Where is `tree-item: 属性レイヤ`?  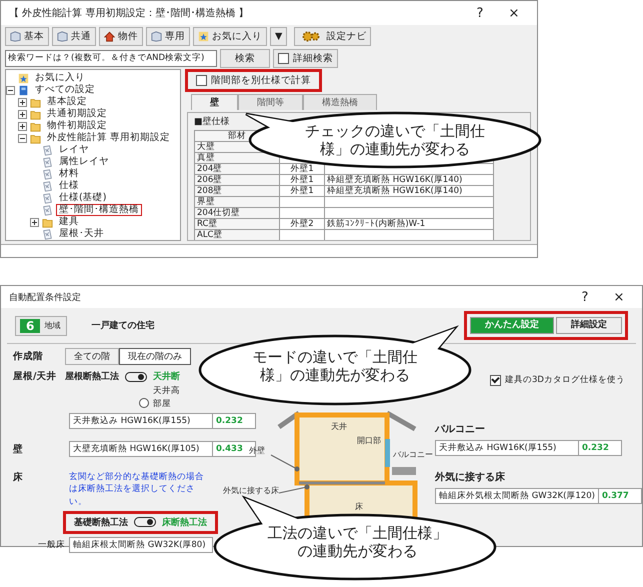 tree-item: 属性レイヤ is located at coordinates (84, 162).